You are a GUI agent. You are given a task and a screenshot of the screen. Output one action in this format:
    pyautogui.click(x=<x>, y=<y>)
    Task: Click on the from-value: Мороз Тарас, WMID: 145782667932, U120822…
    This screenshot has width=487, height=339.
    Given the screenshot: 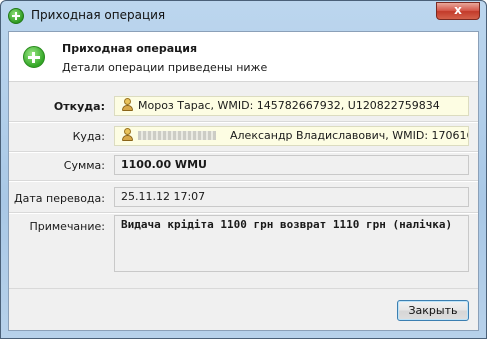 What is the action you would take?
    pyautogui.click(x=289, y=105)
    